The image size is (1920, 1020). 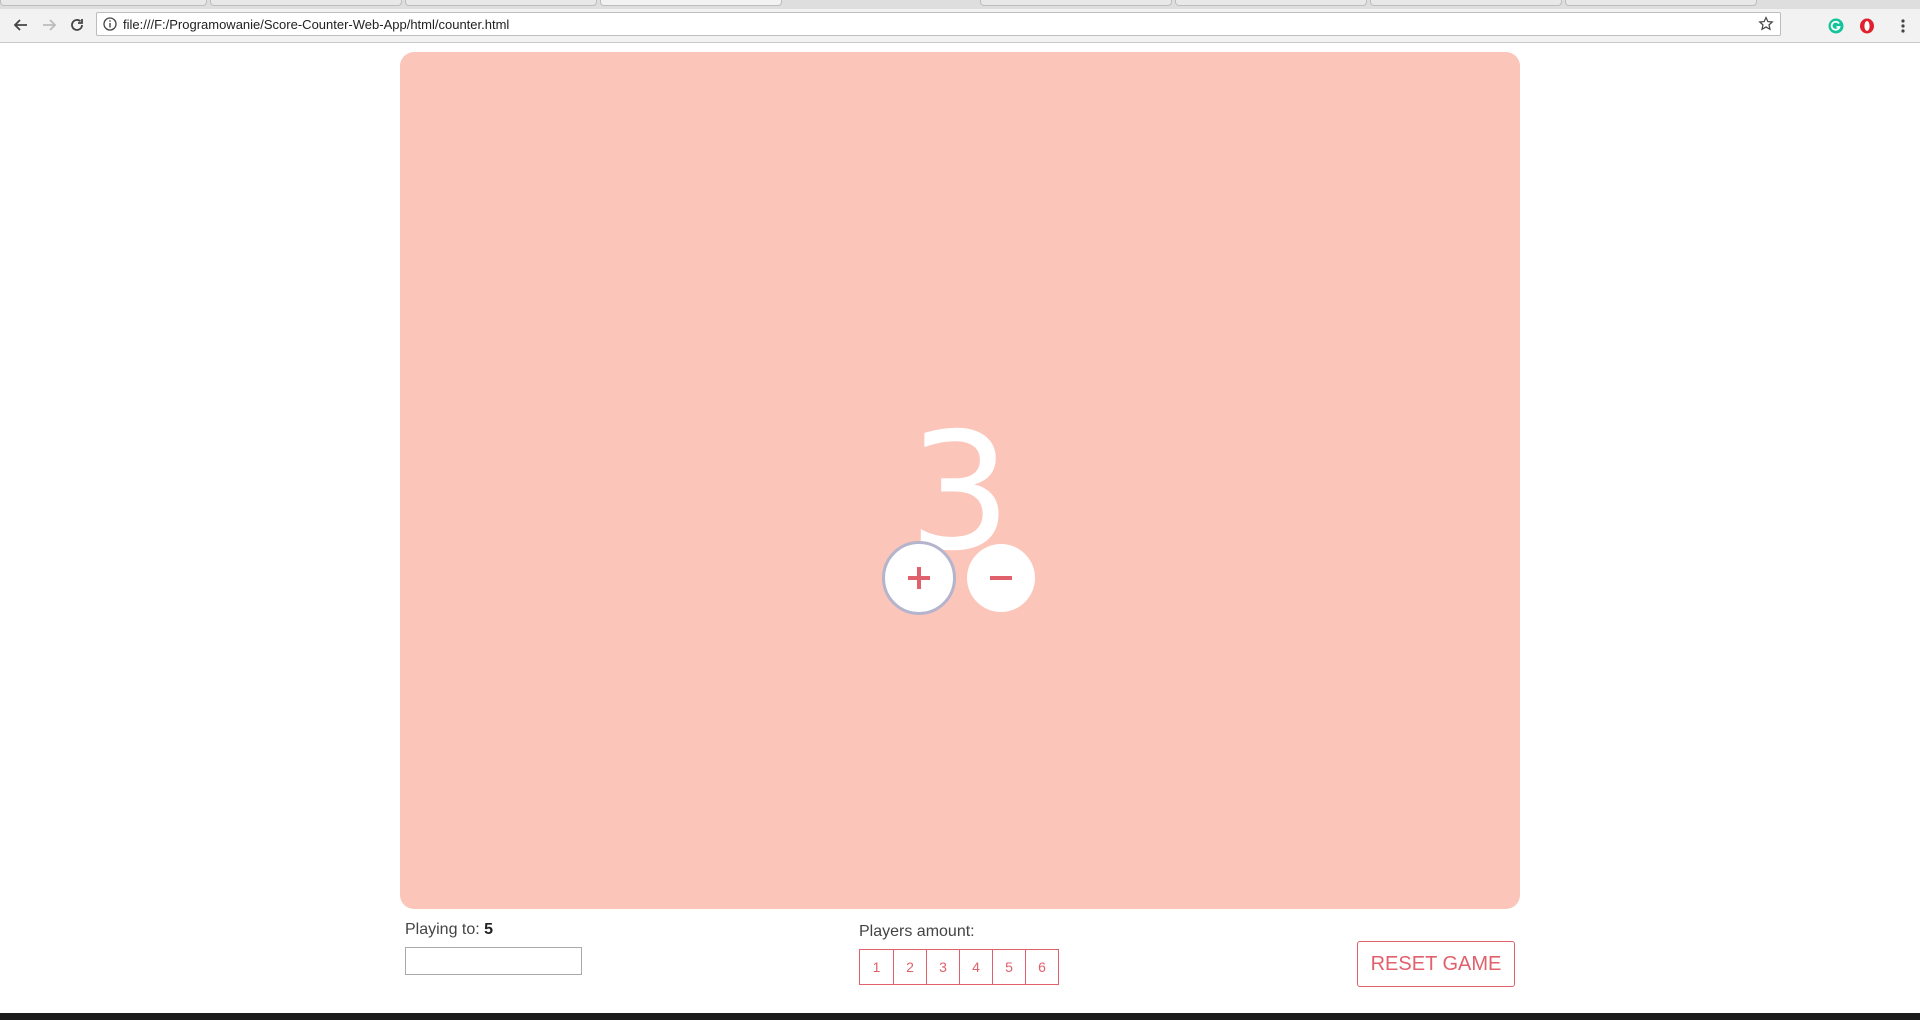 I want to click on players-option-1: 1, so click(x=876, y=967).